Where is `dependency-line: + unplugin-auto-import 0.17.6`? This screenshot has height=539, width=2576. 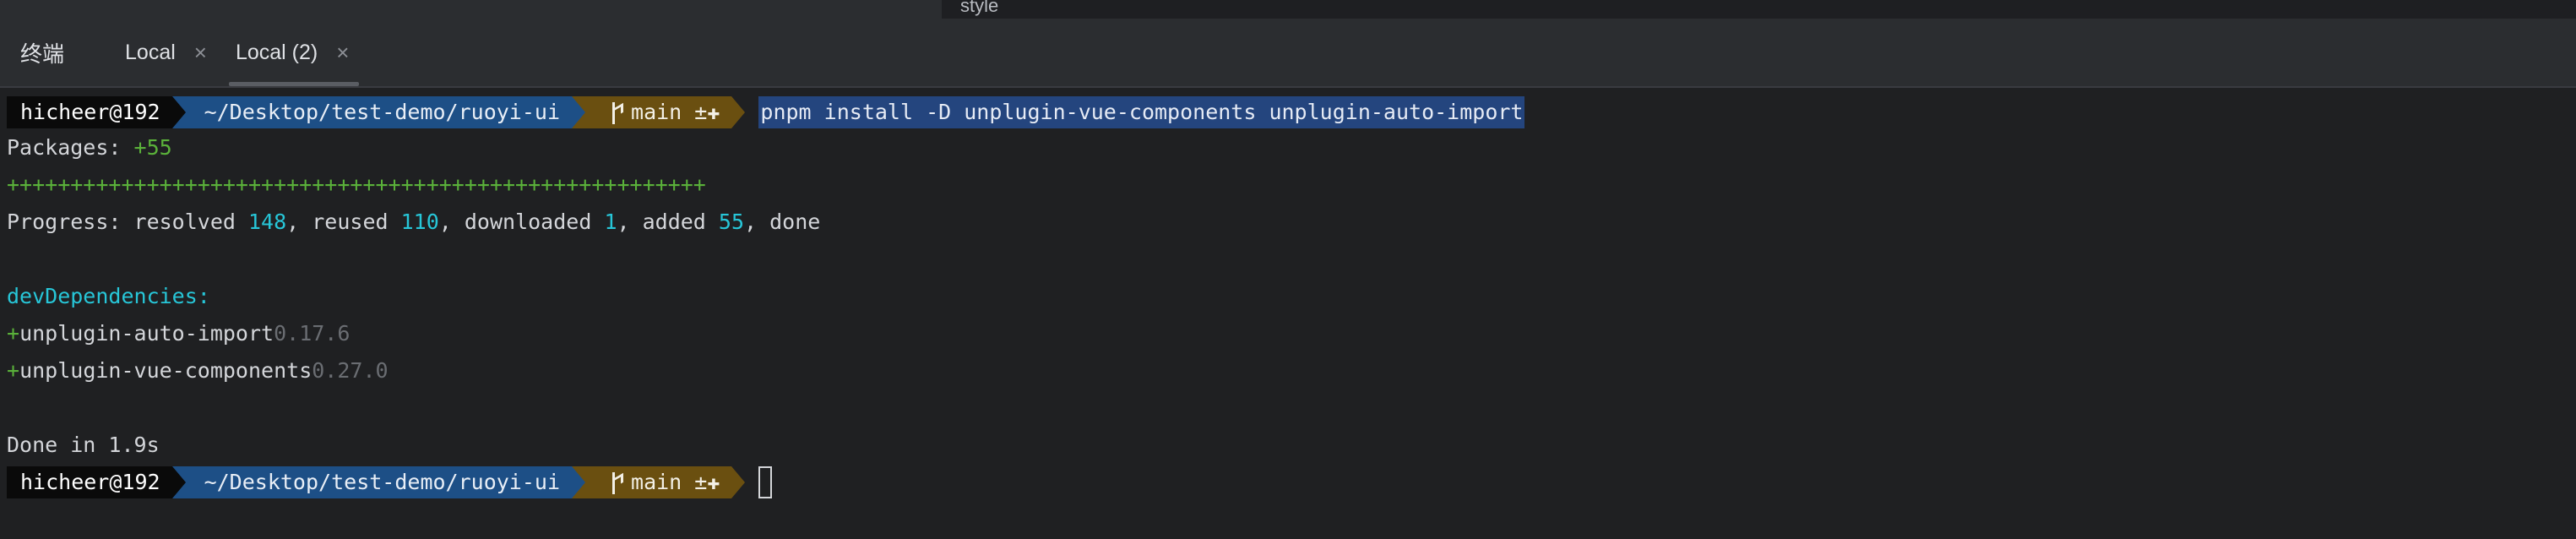
dependency-line: + unplugin-auto-import 0.17.6 is located at coordinates (178, 334).